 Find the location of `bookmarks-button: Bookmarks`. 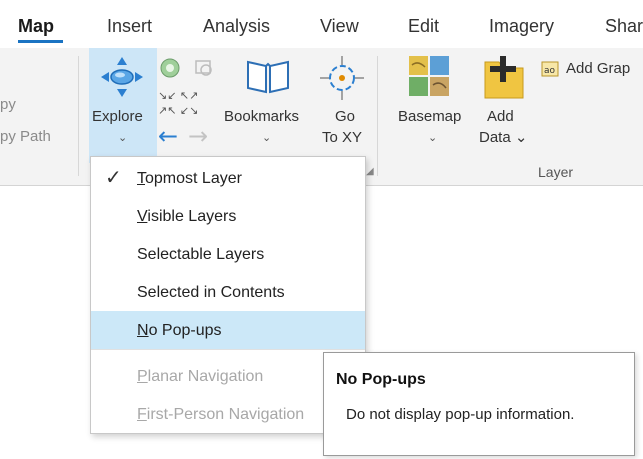

bookmarks-button: Bookmarks is located at coordinates (261, 116).